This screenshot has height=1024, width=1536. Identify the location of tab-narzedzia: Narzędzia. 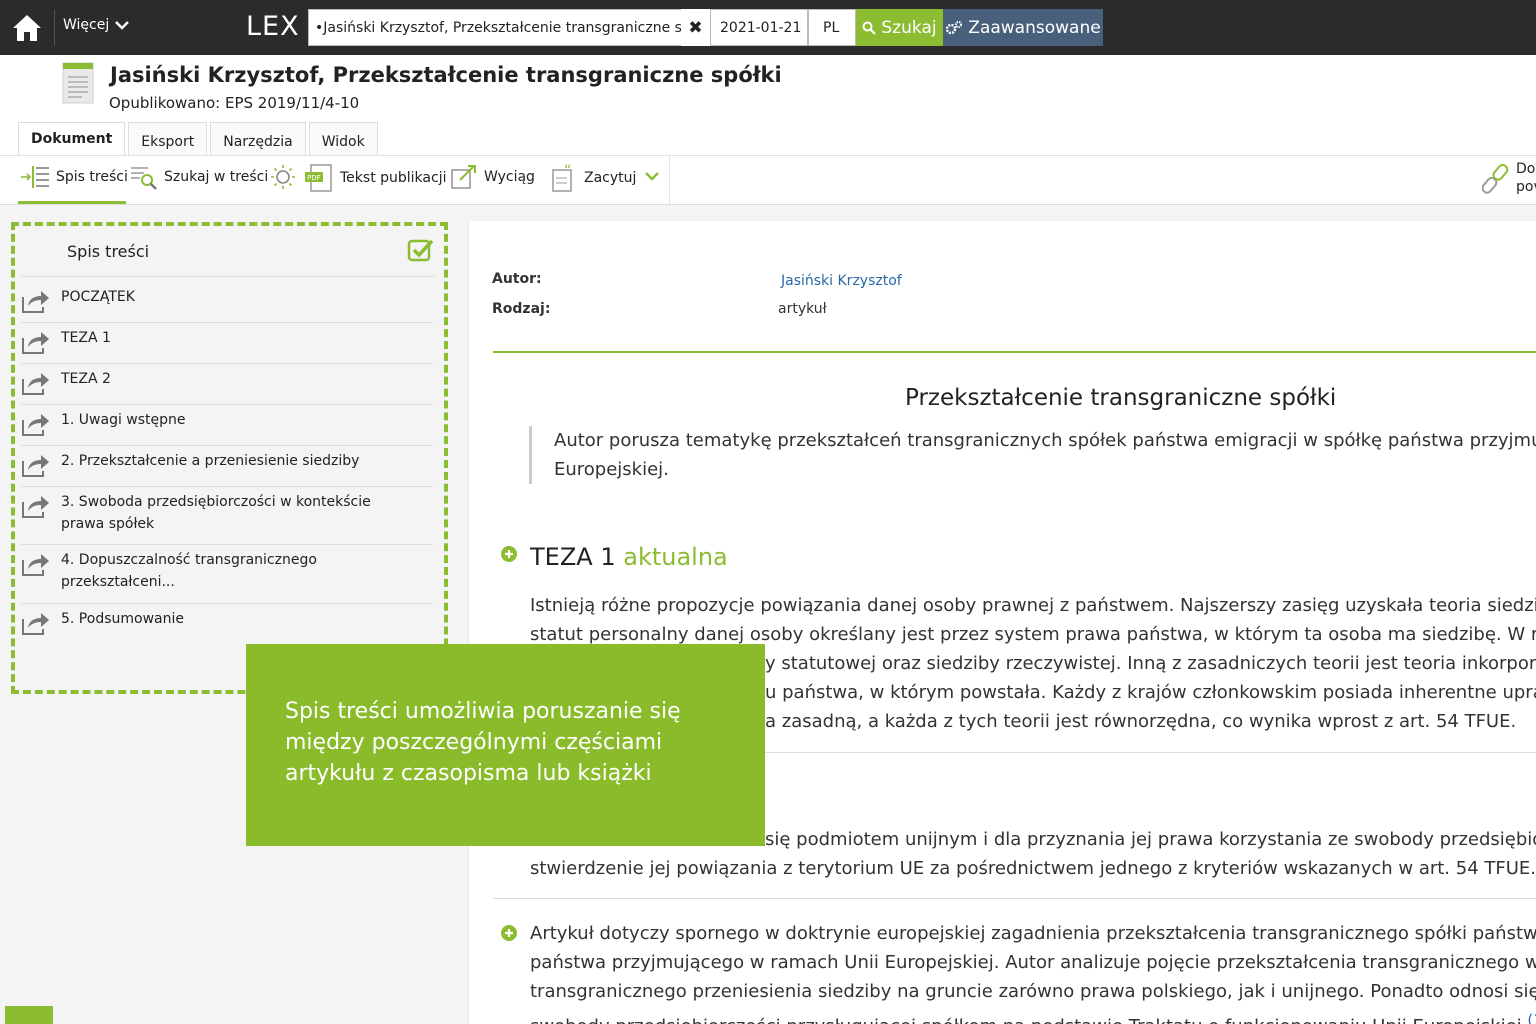
(258, 138).